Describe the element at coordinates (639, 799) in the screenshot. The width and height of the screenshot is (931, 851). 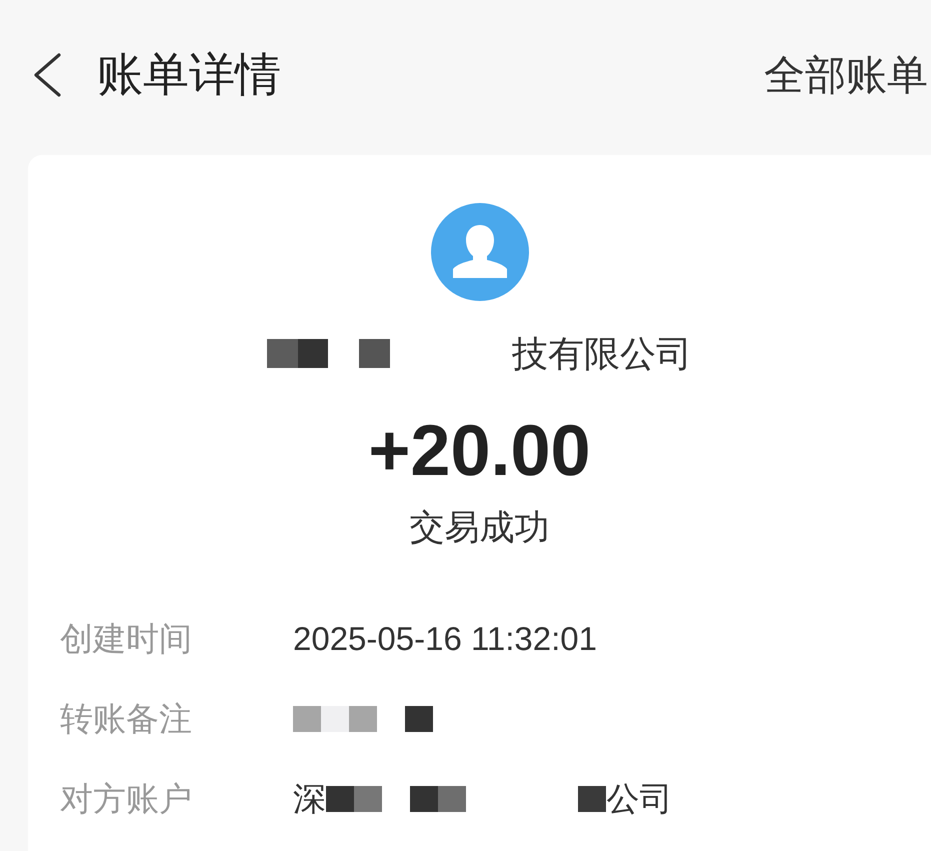
I see `detail-value: 公司` at that location.